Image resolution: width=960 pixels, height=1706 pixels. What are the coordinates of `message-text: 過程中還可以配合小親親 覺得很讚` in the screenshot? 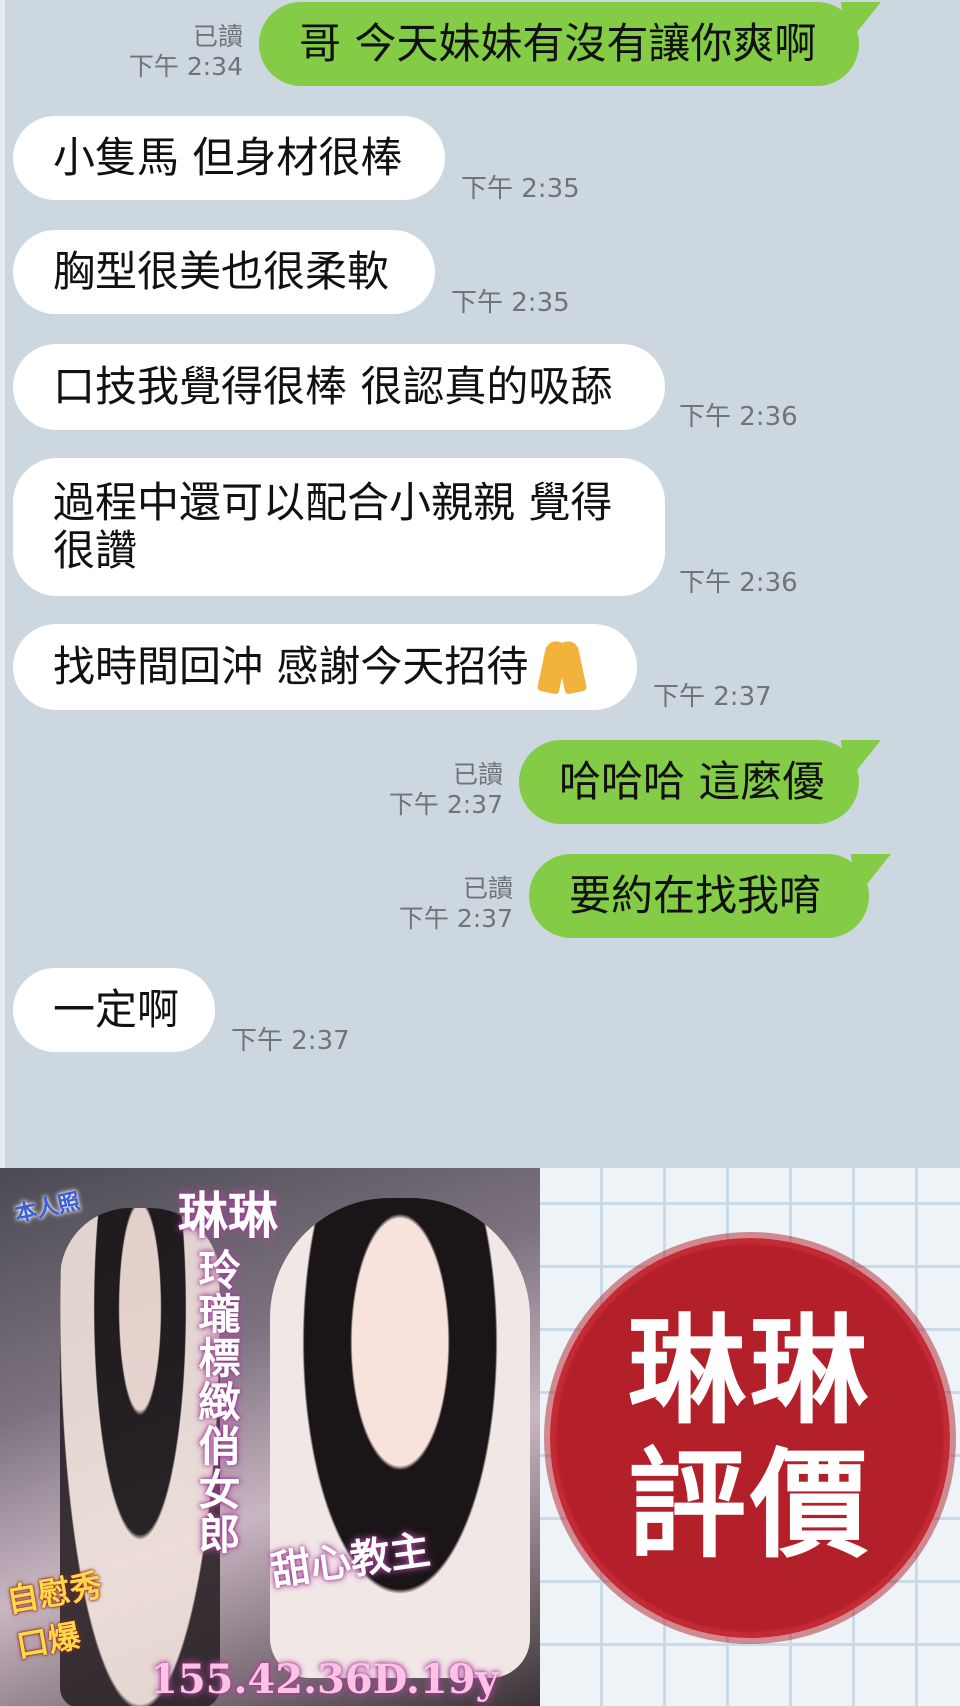 It's located at (333, 526).